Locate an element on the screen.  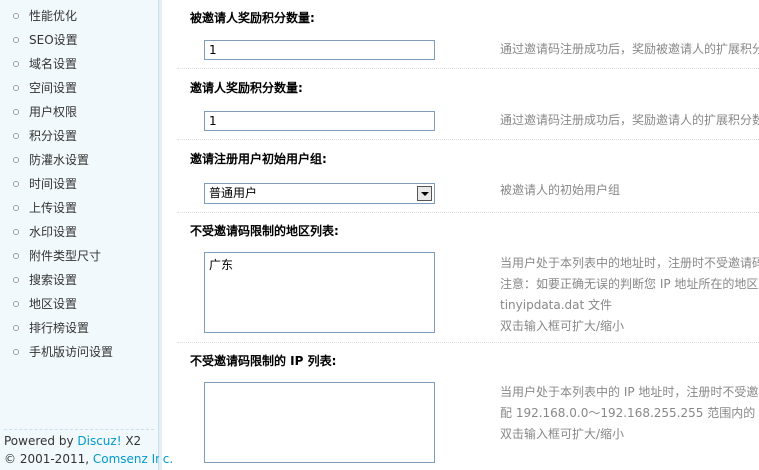
version-text: X2 is located at coordinates (131, 441).